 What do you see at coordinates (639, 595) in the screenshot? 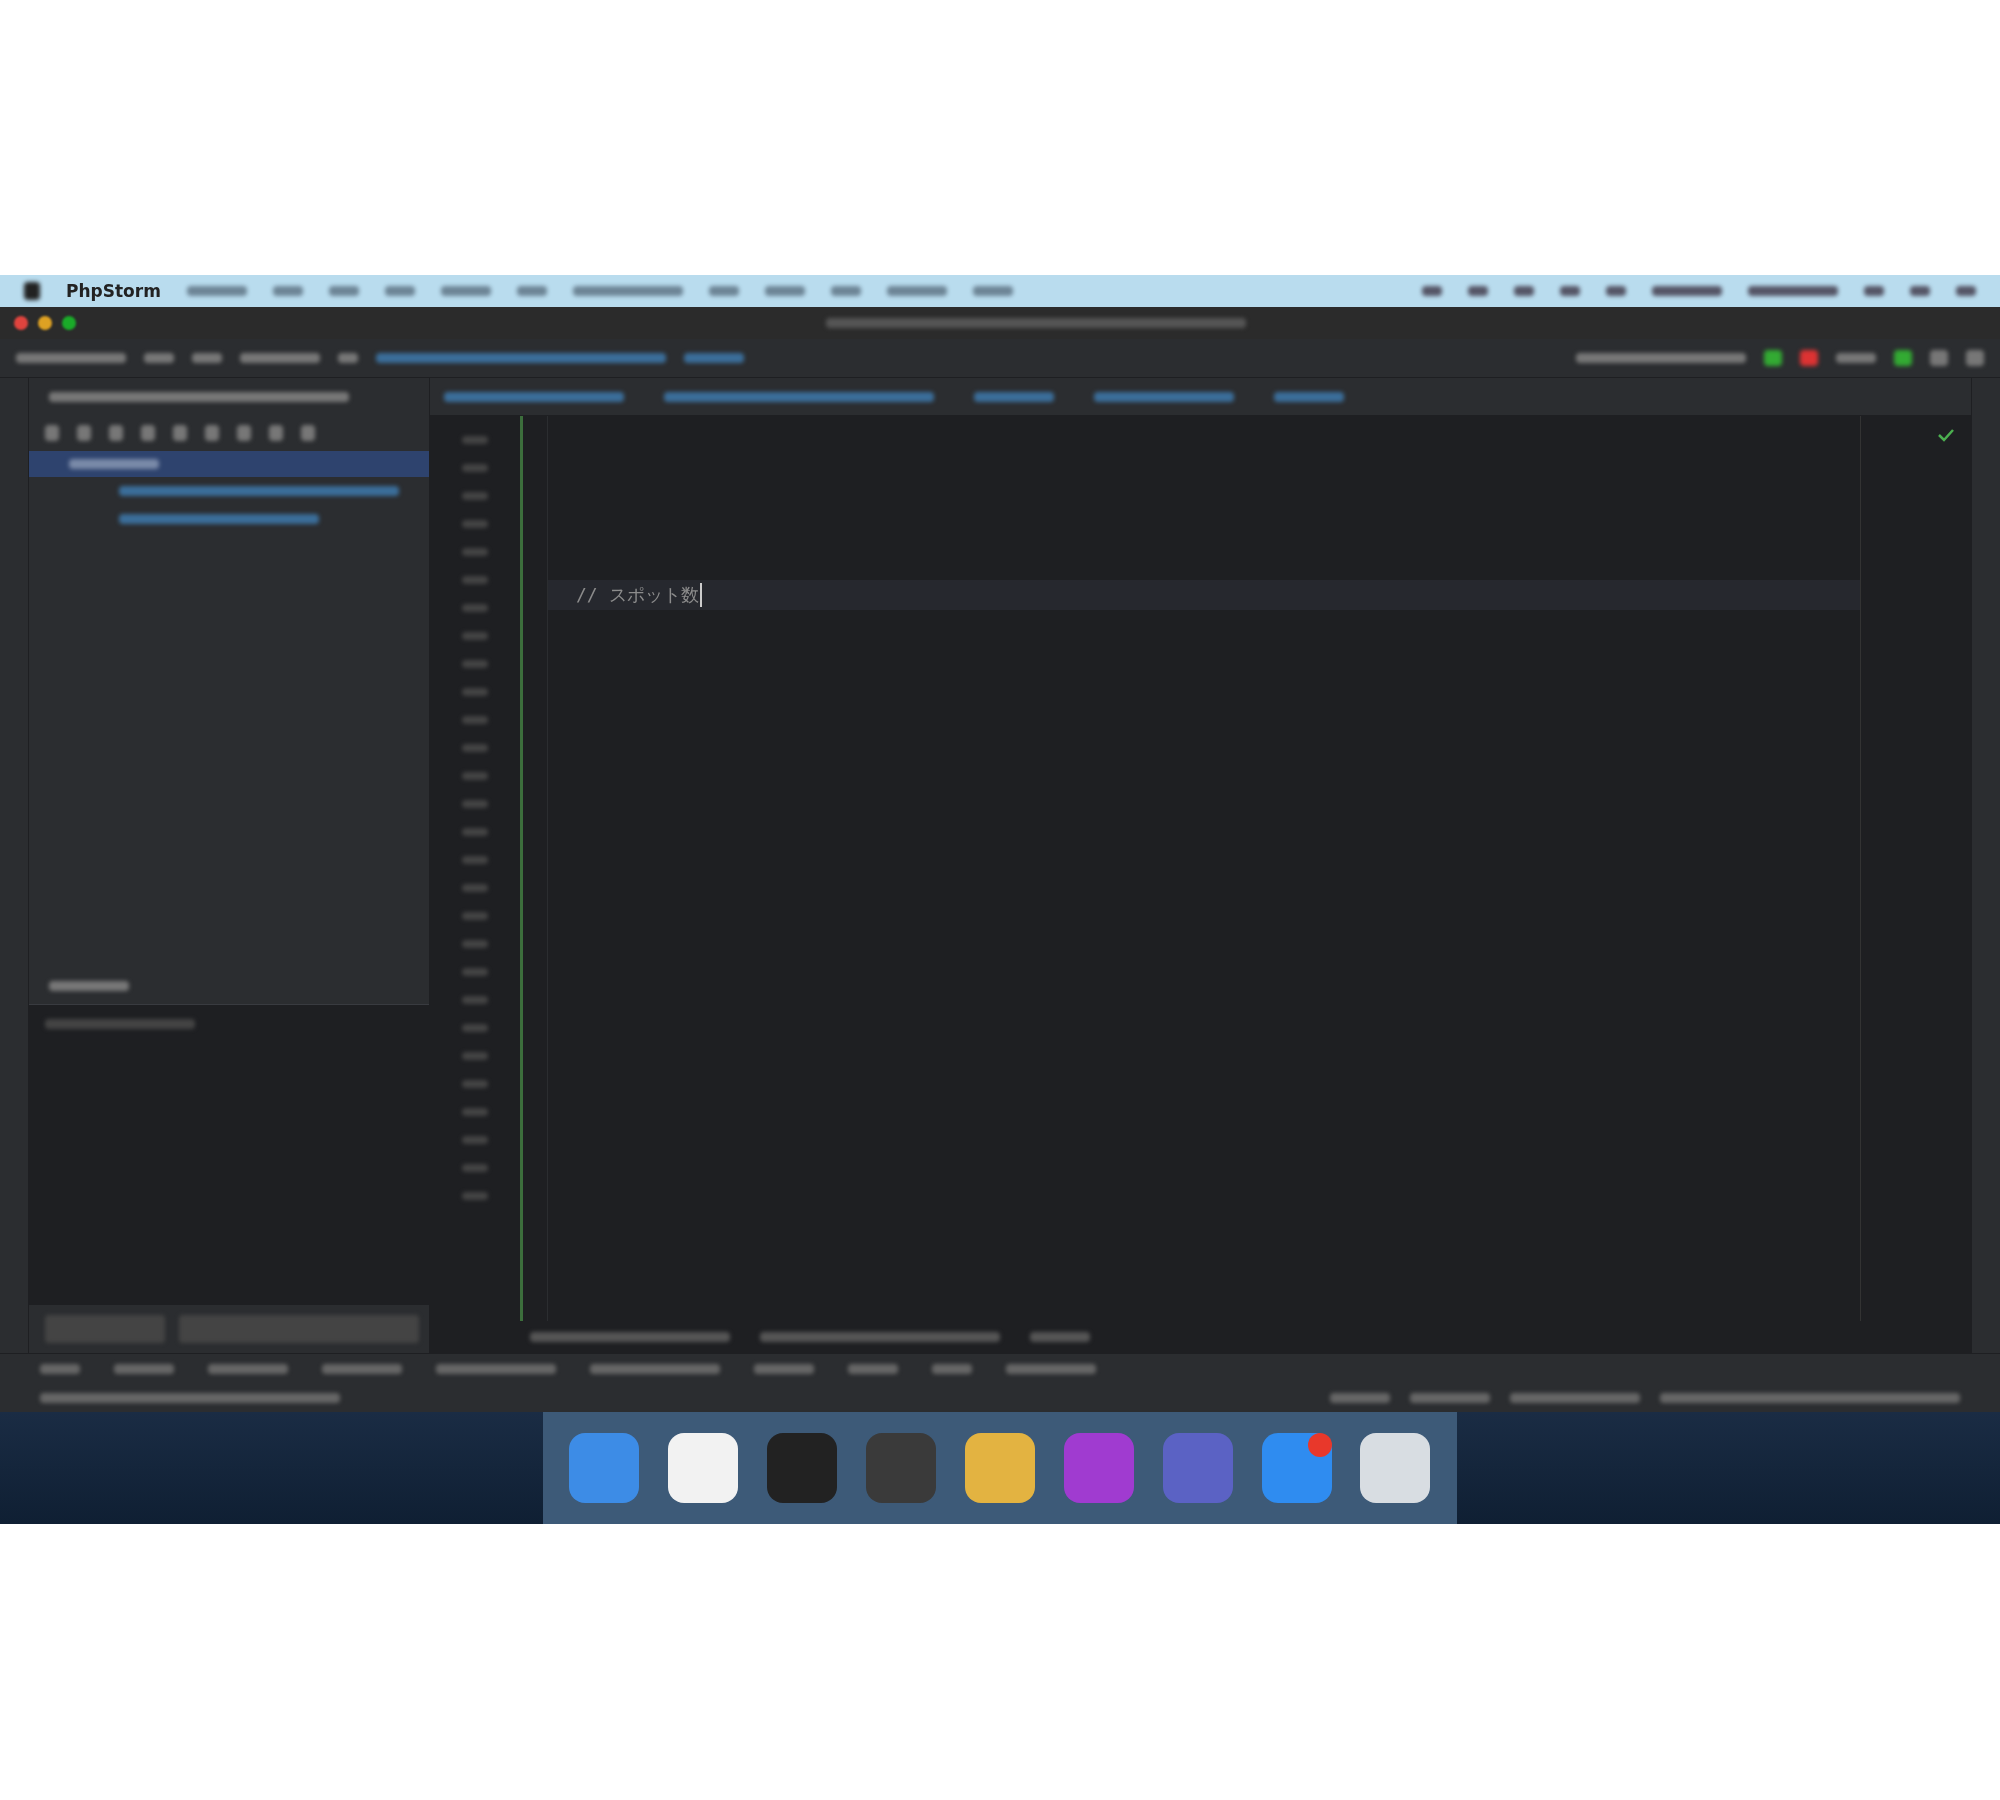
I see `code-comment: // スポット数` at bounding box center [639, 595].